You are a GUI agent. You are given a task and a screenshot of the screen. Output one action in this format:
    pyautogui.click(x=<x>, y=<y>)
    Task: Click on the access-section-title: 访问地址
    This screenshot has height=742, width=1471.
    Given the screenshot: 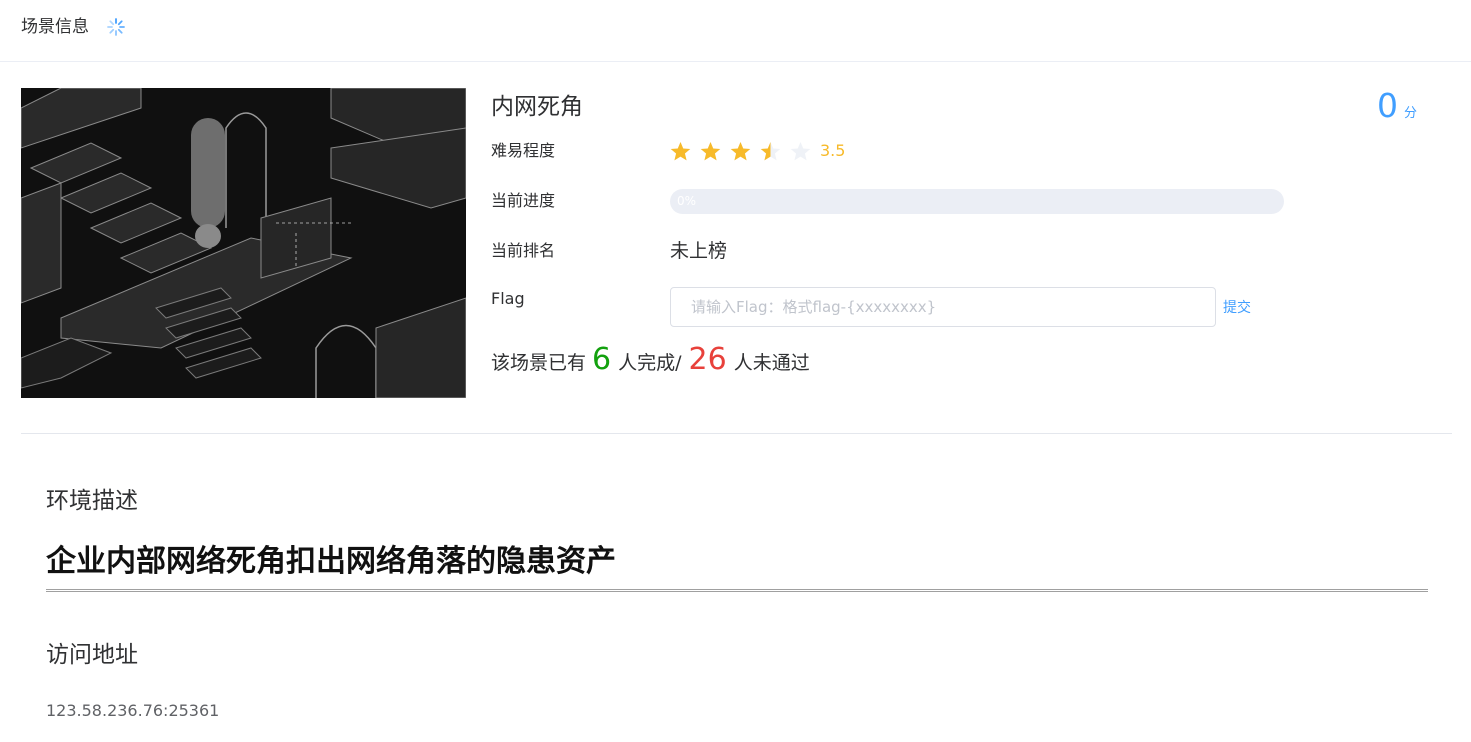 What is the action you would take?
    pyautogui.click(x=92, y=655)
    